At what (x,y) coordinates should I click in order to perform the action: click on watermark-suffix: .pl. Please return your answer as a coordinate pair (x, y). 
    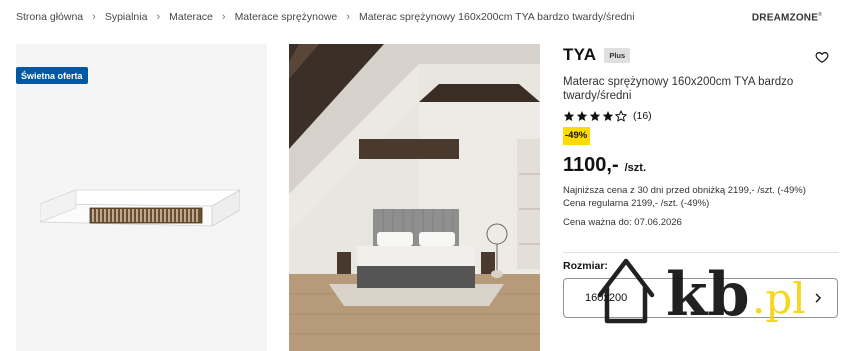
    Looking at the image, I should click on (779, 298).